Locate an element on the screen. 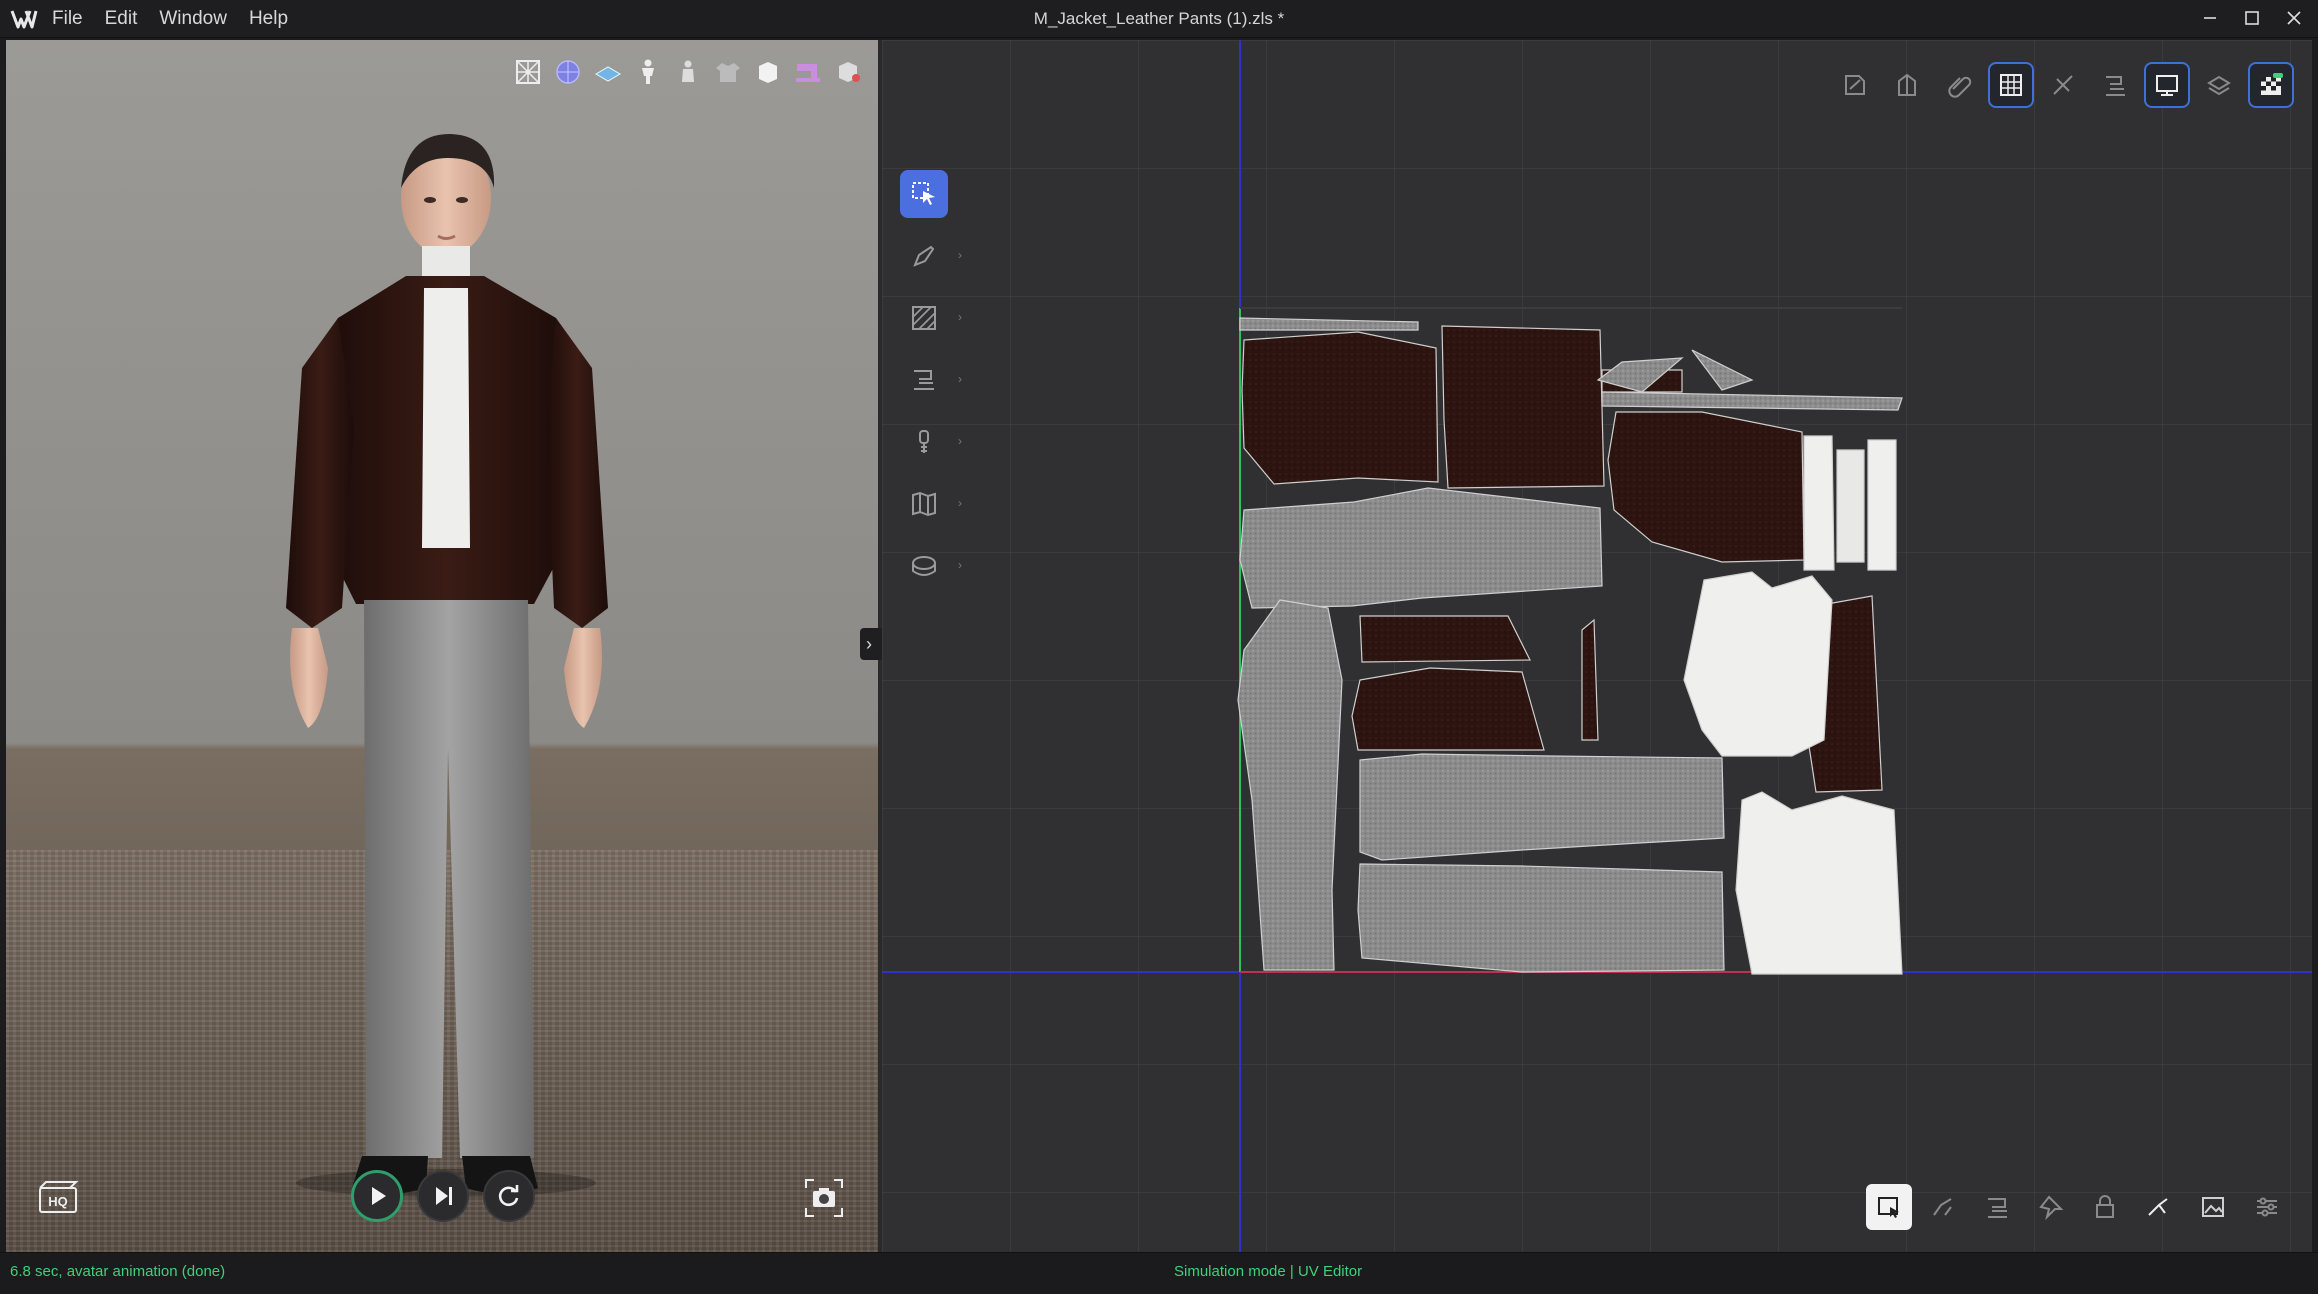 This screenshot has height=1294, width=2318. uv-top-toolbar is located at coordinates (2063, 85).